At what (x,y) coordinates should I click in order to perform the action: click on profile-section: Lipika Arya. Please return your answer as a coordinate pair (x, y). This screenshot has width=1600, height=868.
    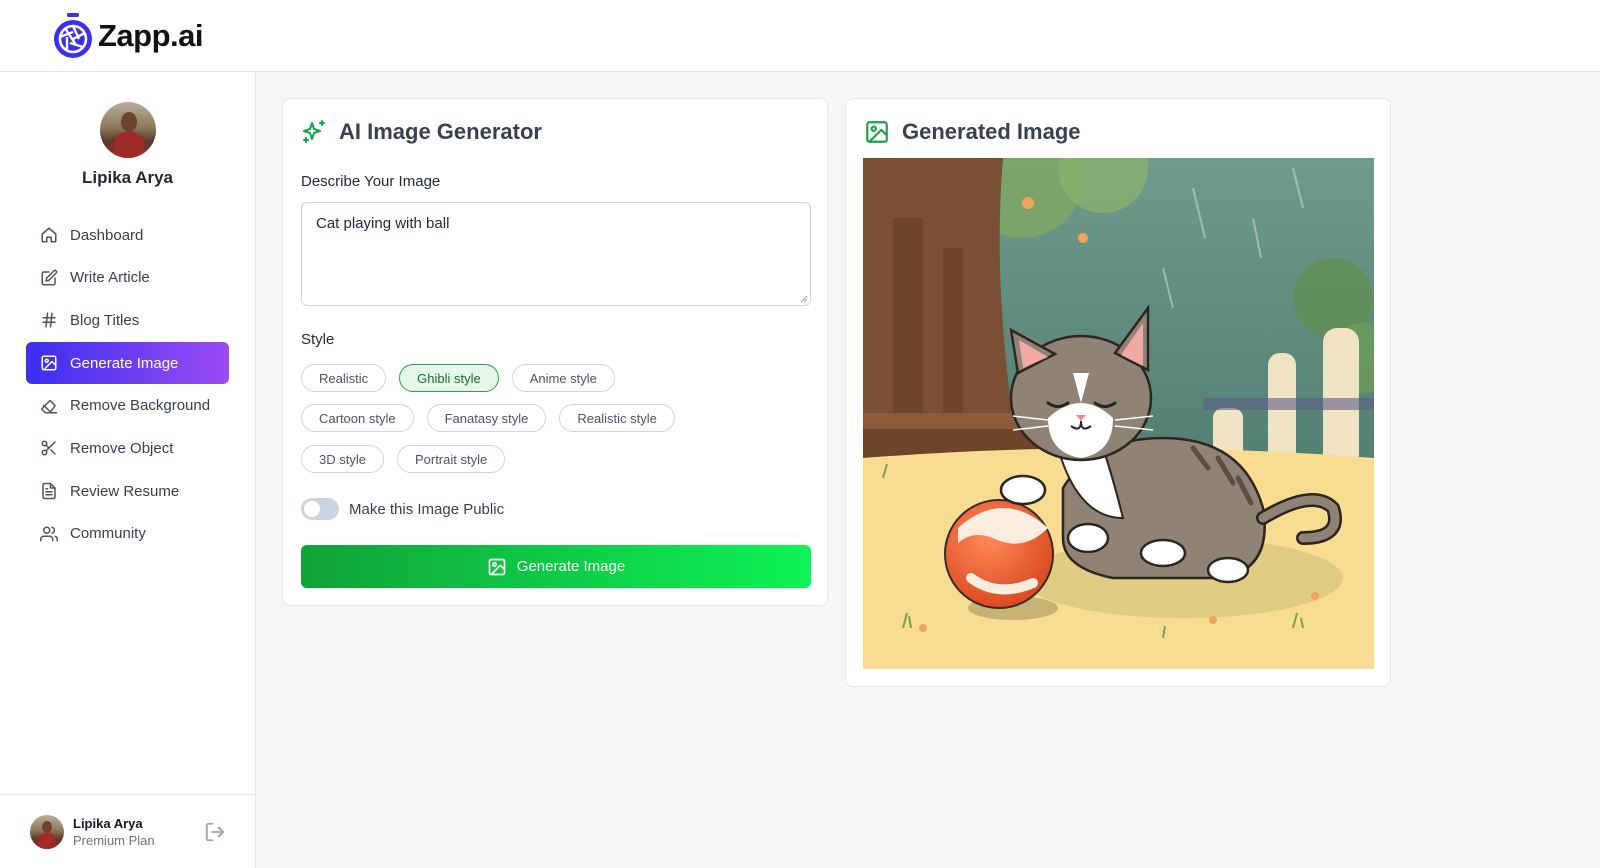
    Looking at the image, I should click on (127, 130).